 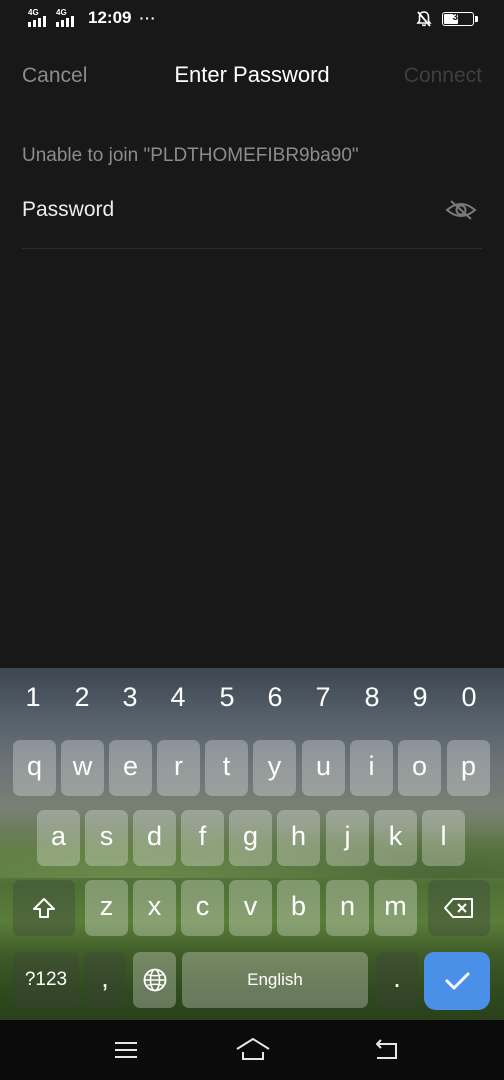 I want to click on space-bar: English, so click(x=275, y=980).